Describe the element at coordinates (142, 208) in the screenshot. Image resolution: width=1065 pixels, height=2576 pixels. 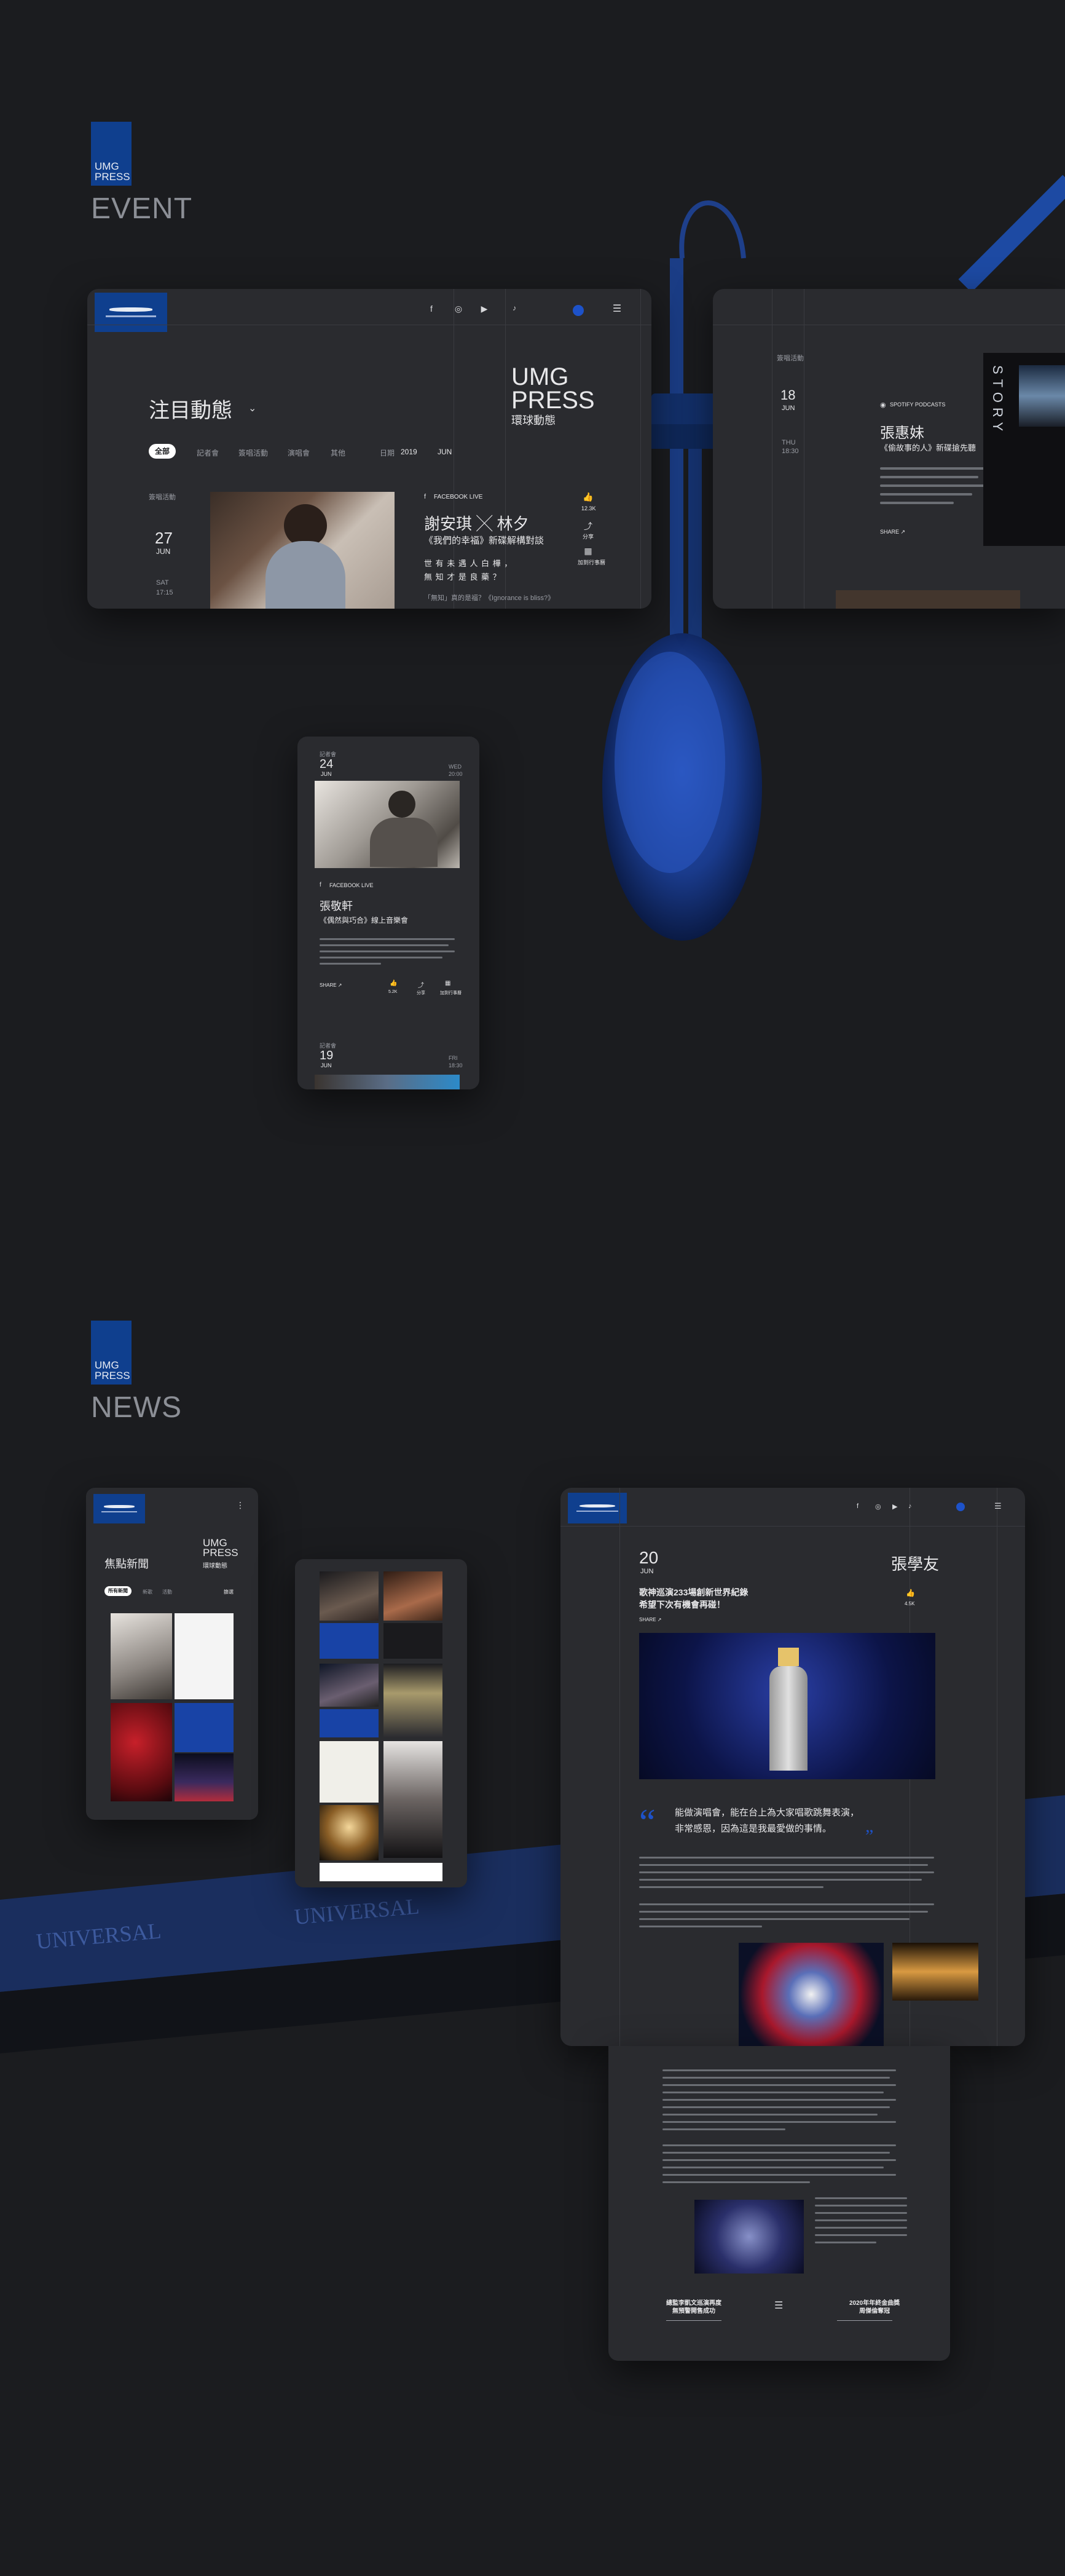
I see `section-label-event: EVENT` at that location.